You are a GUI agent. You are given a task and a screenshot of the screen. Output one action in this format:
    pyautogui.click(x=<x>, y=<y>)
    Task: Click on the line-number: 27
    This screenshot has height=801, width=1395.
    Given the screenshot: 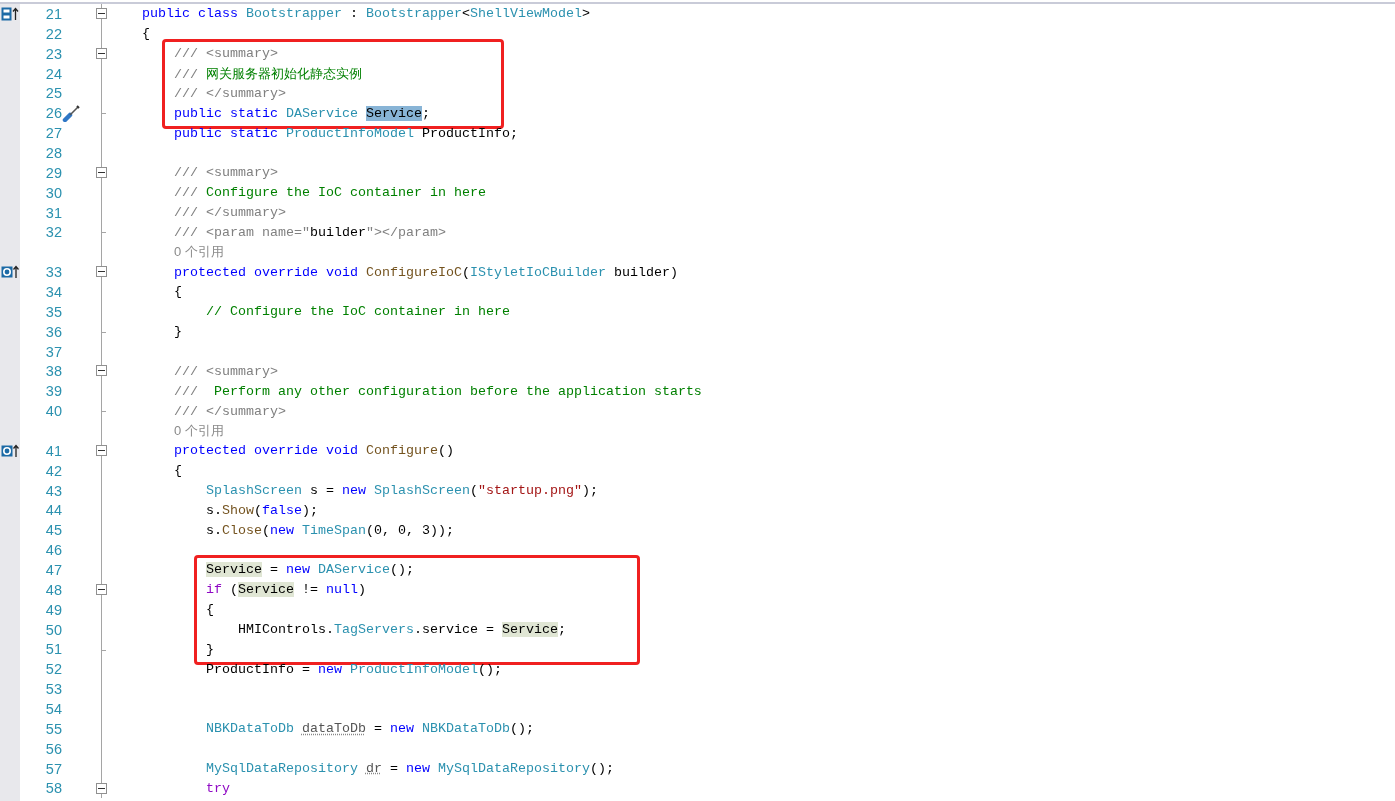 What is the action you would take?
    pyautogui.click(x=53, y=133)
    